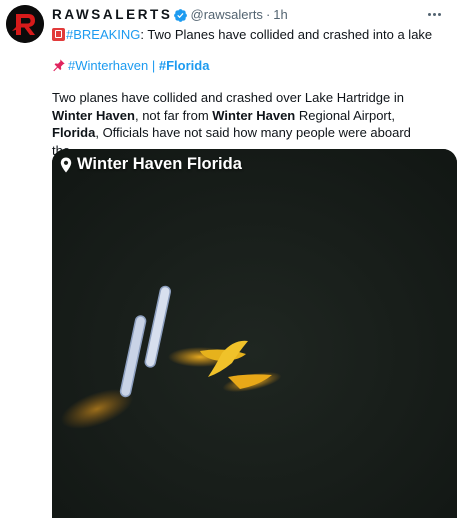 This screenshot has height=518, width=461. What do you see at coordinates (108, 65) in the screenshot?
I see `hashtag-winterhaven: #Winterhaven` at bounding box center [108, 65].